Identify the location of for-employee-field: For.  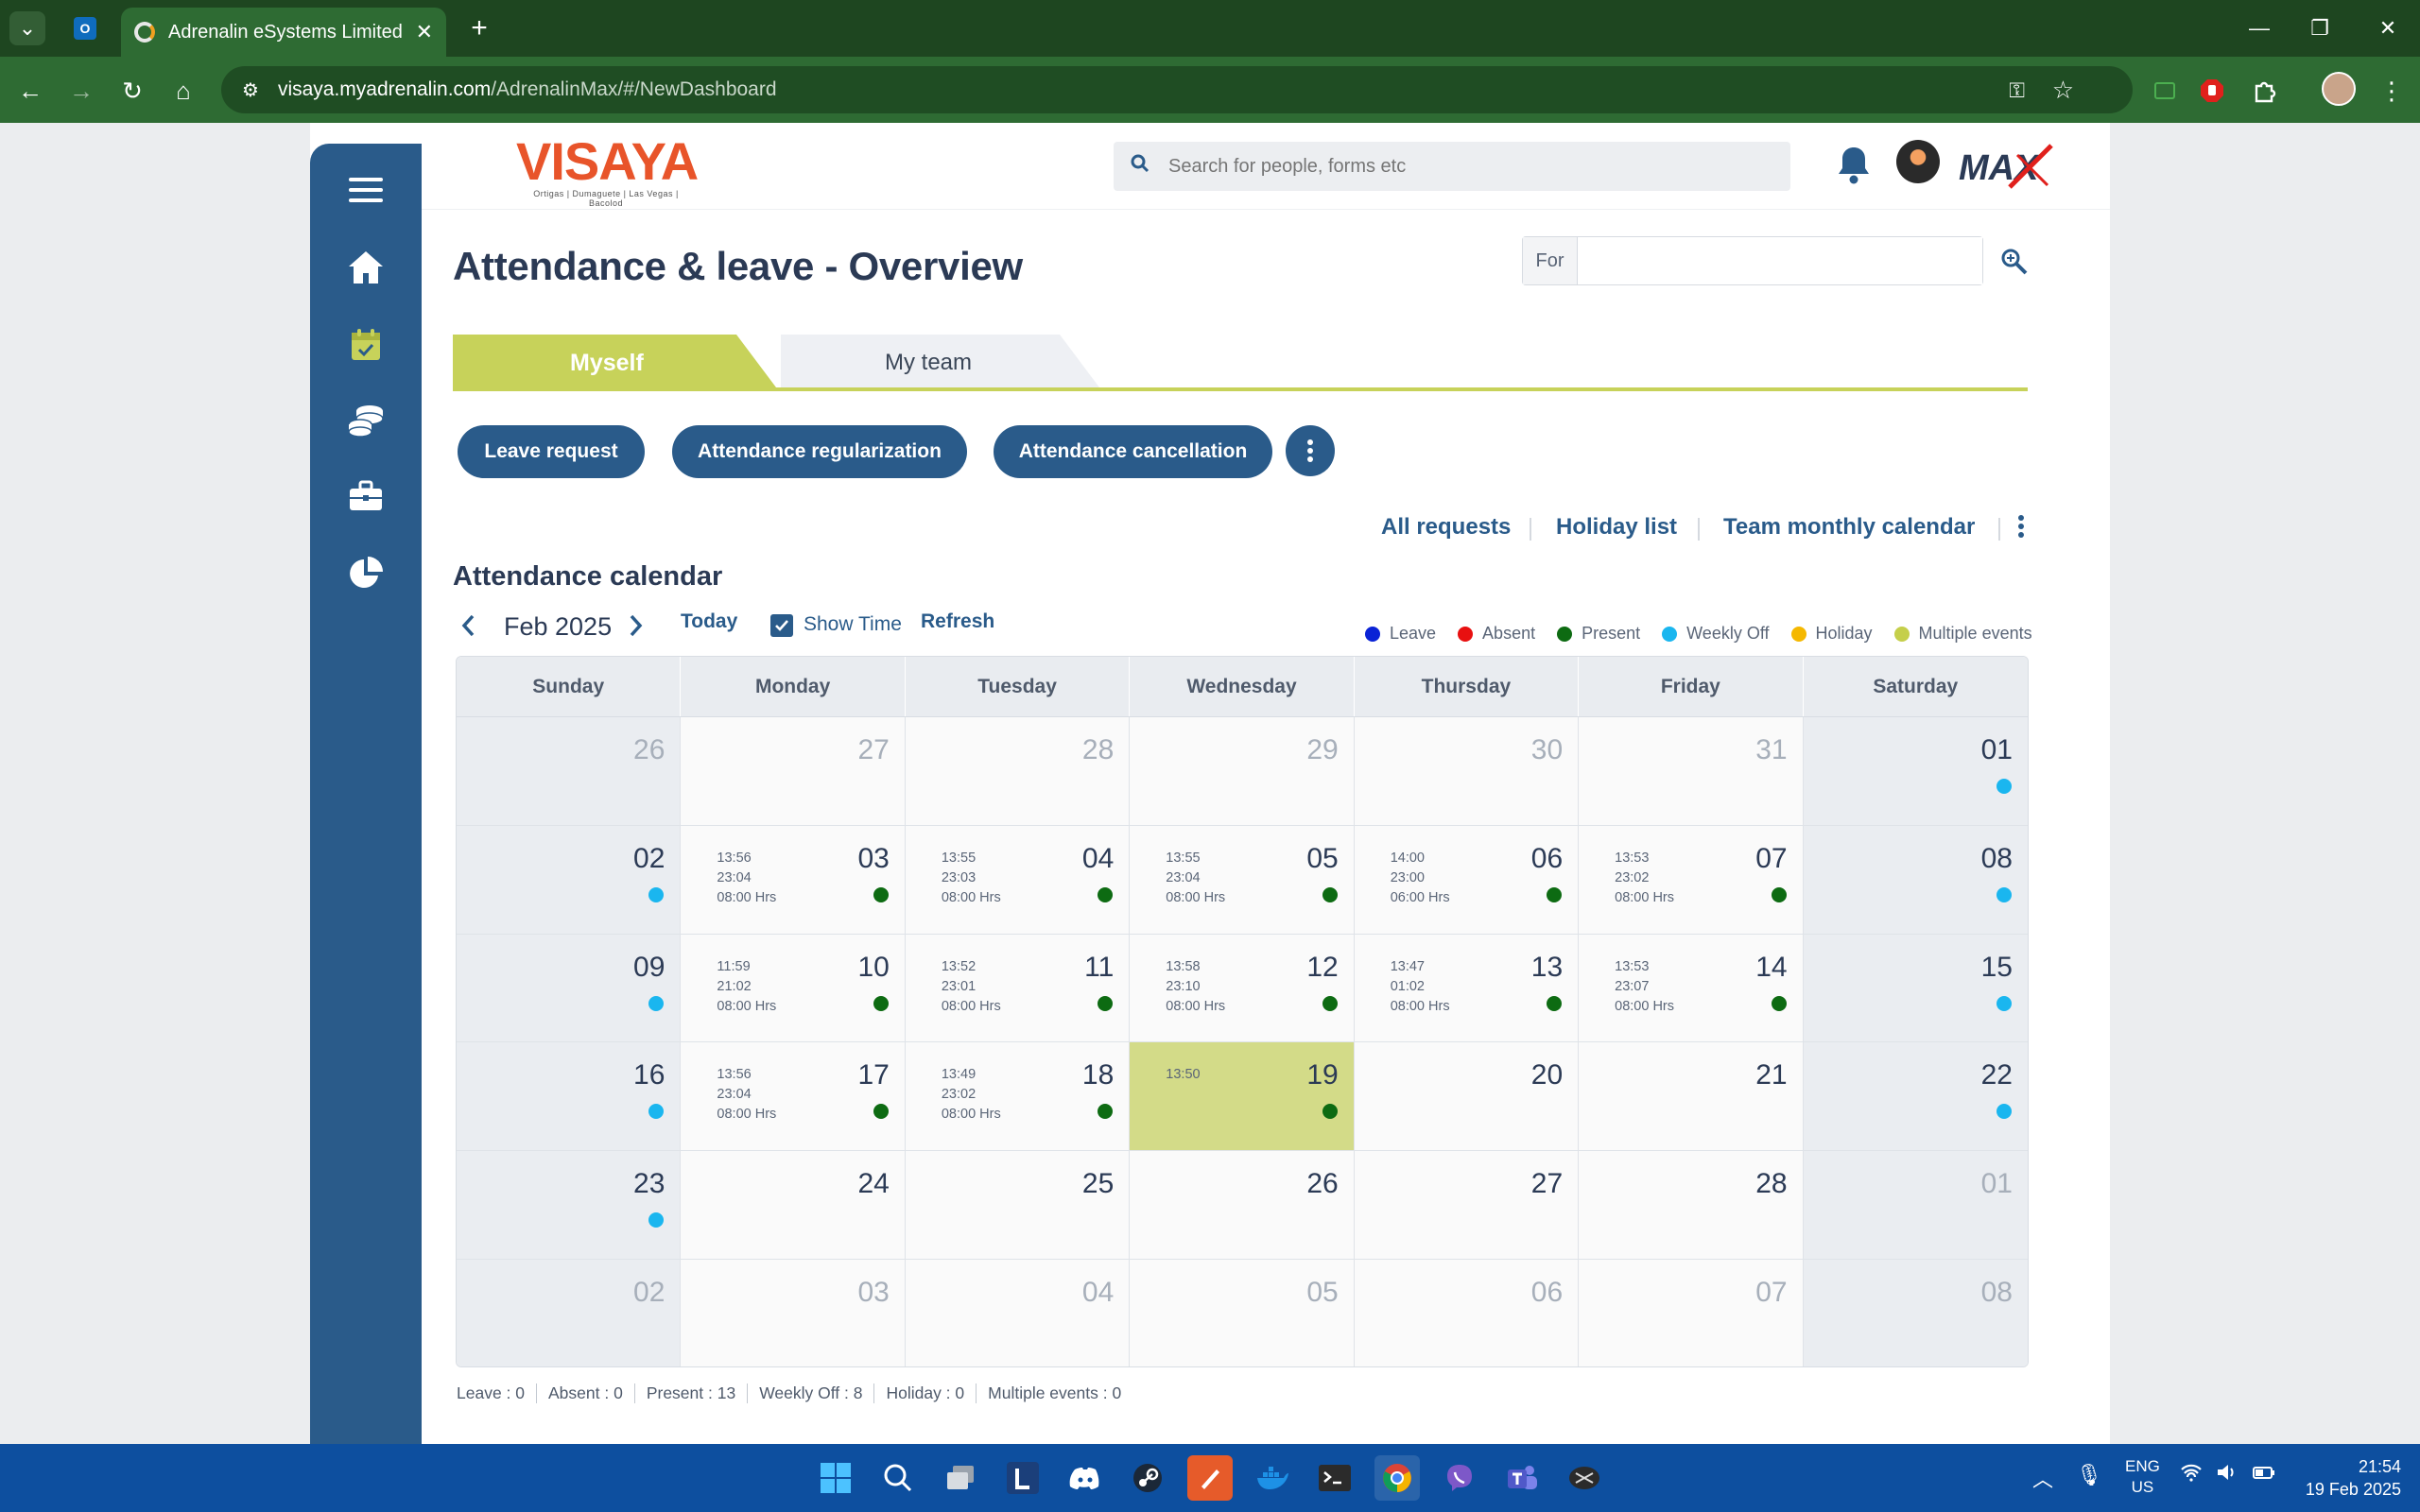
(1752, 260).